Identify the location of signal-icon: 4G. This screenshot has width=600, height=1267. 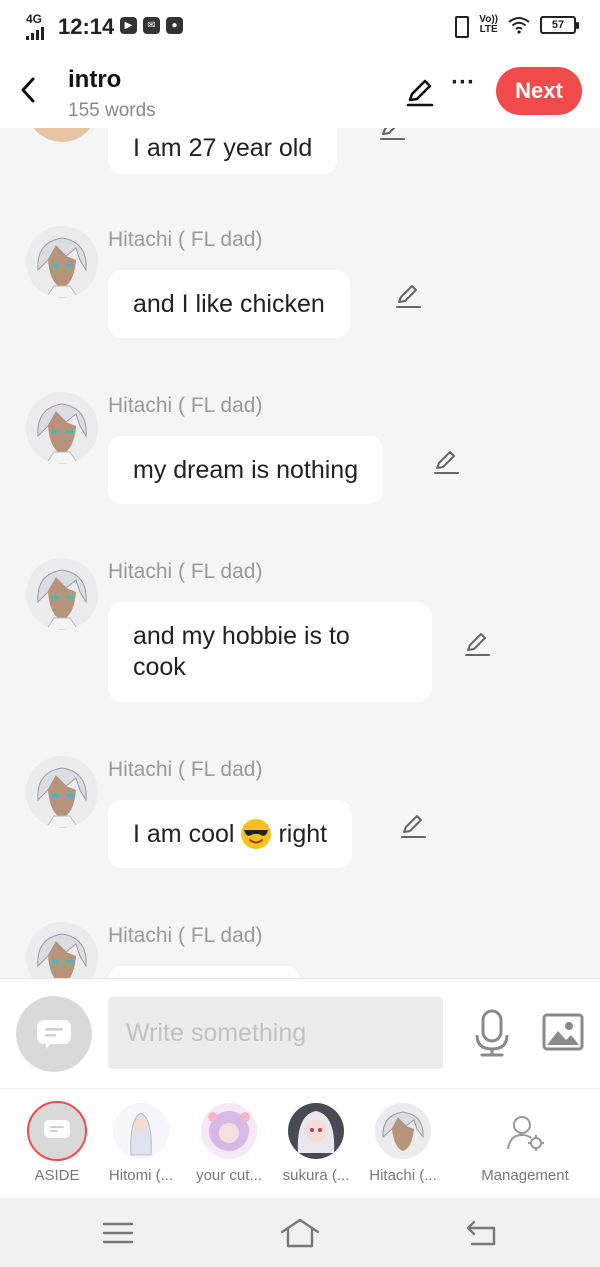
(35, 26).